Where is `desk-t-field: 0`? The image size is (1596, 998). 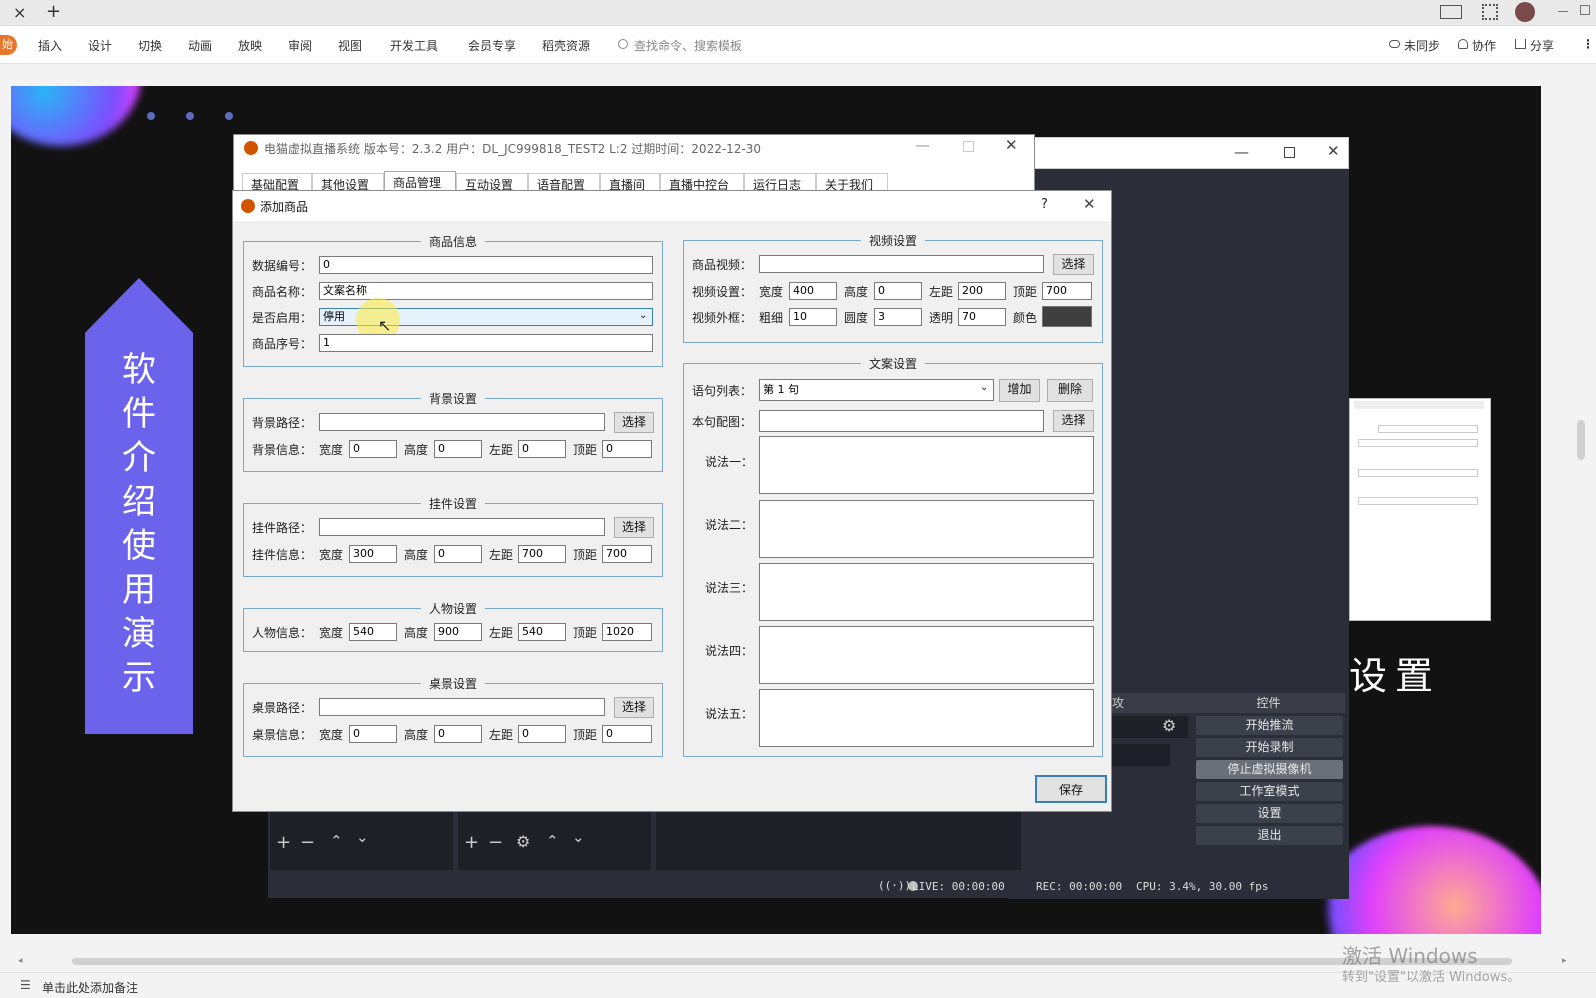 desk-t-field: 0 is located at coordinates (627, 734).